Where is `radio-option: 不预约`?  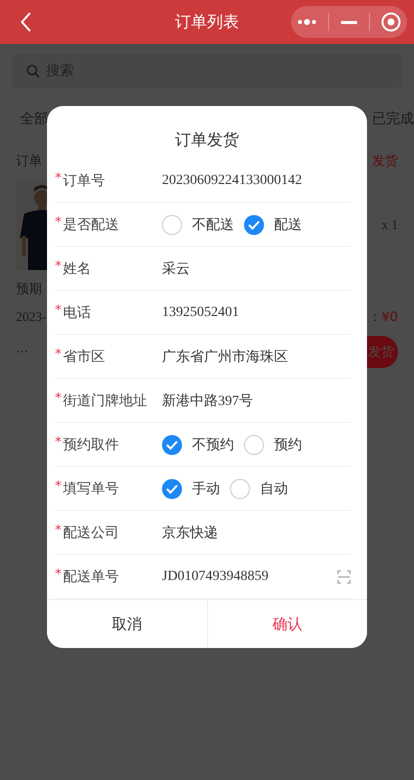
radio-option: 不预约 is located at coordinates (198, 444).